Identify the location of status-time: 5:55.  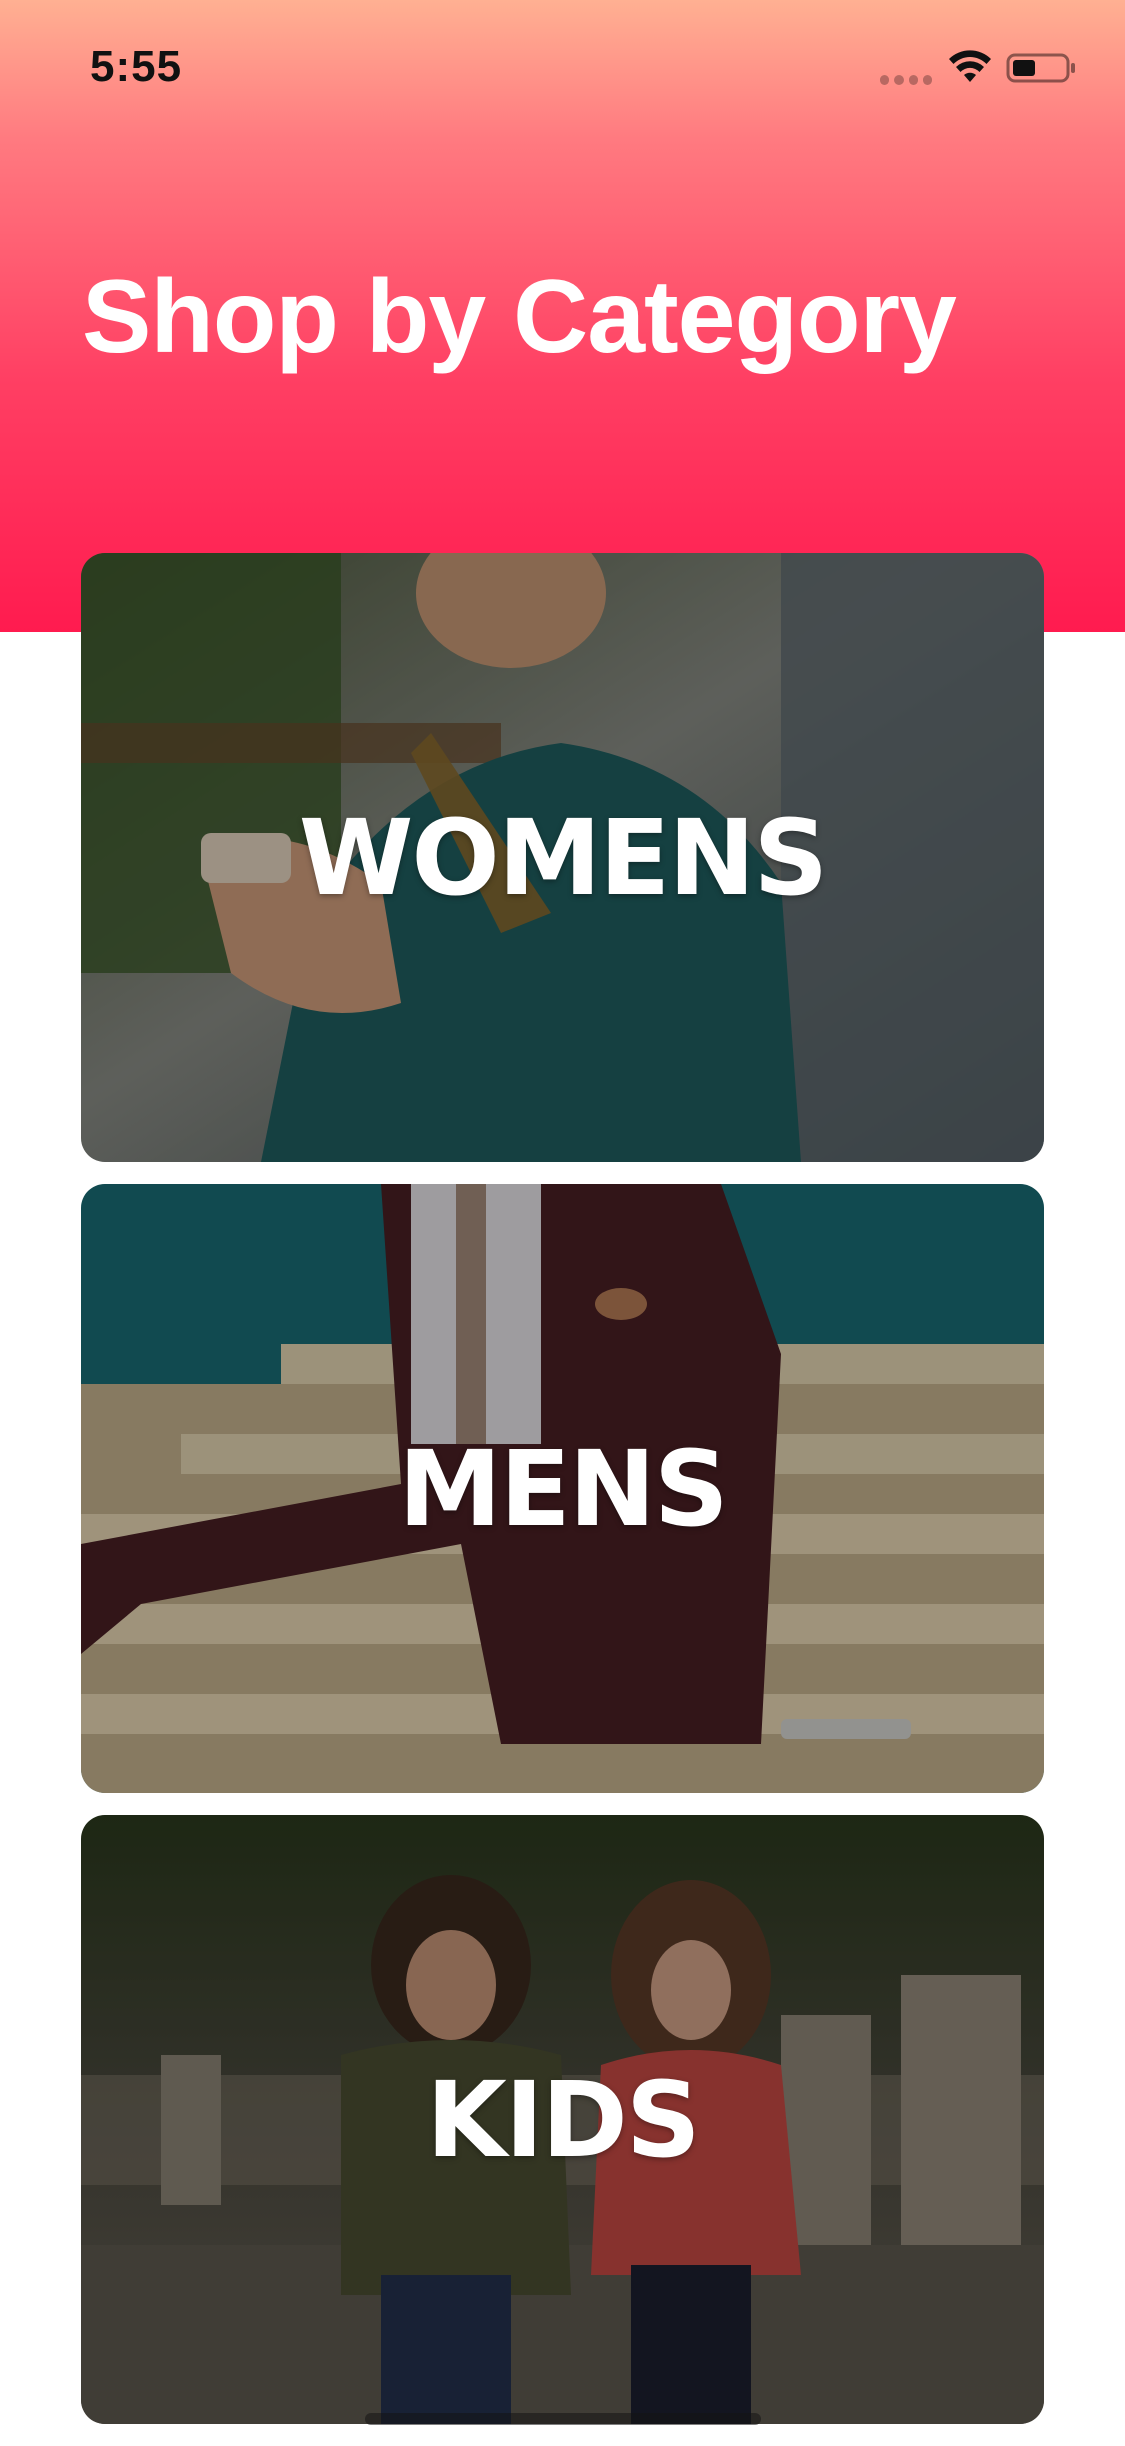
(136, 66).